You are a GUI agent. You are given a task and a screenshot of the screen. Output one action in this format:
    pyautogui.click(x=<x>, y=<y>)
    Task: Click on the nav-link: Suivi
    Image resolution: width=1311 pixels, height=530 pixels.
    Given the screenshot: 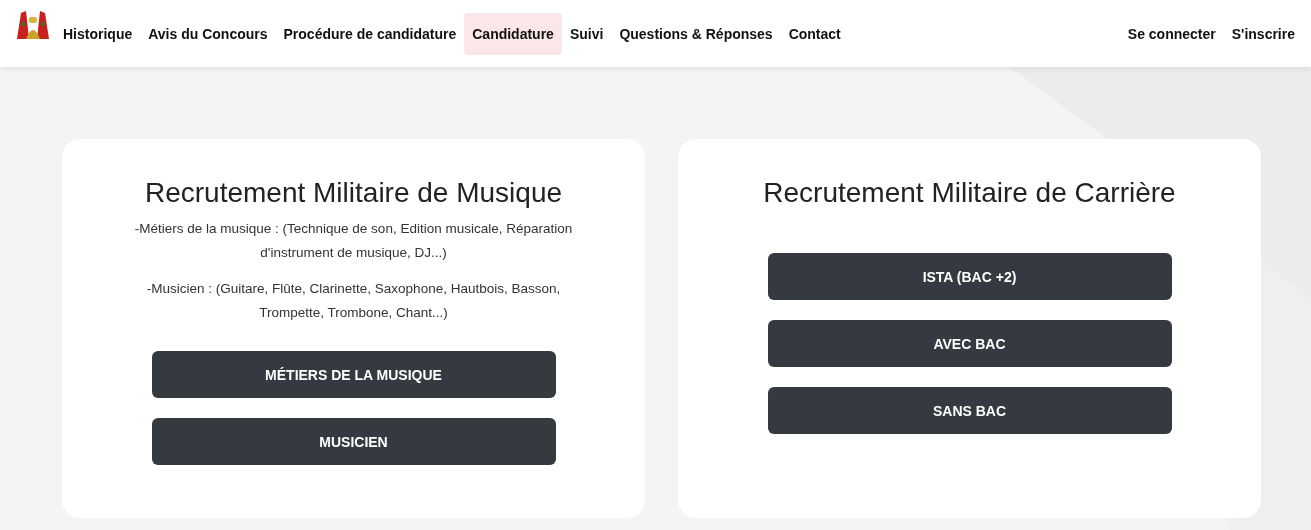 What is the action you would take?
    pyautogui.click(x=586, y=33)
    